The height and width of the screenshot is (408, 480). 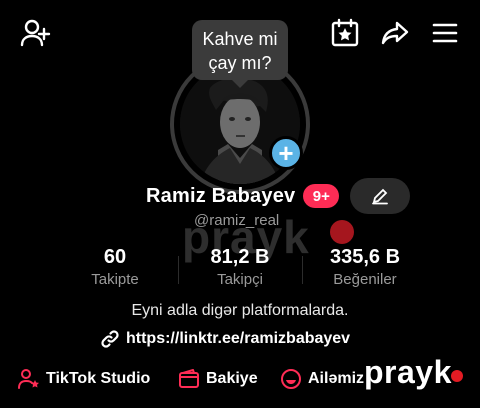 I want to click on quick-link-label: TikTok Studio, so click(x=98, y=378).